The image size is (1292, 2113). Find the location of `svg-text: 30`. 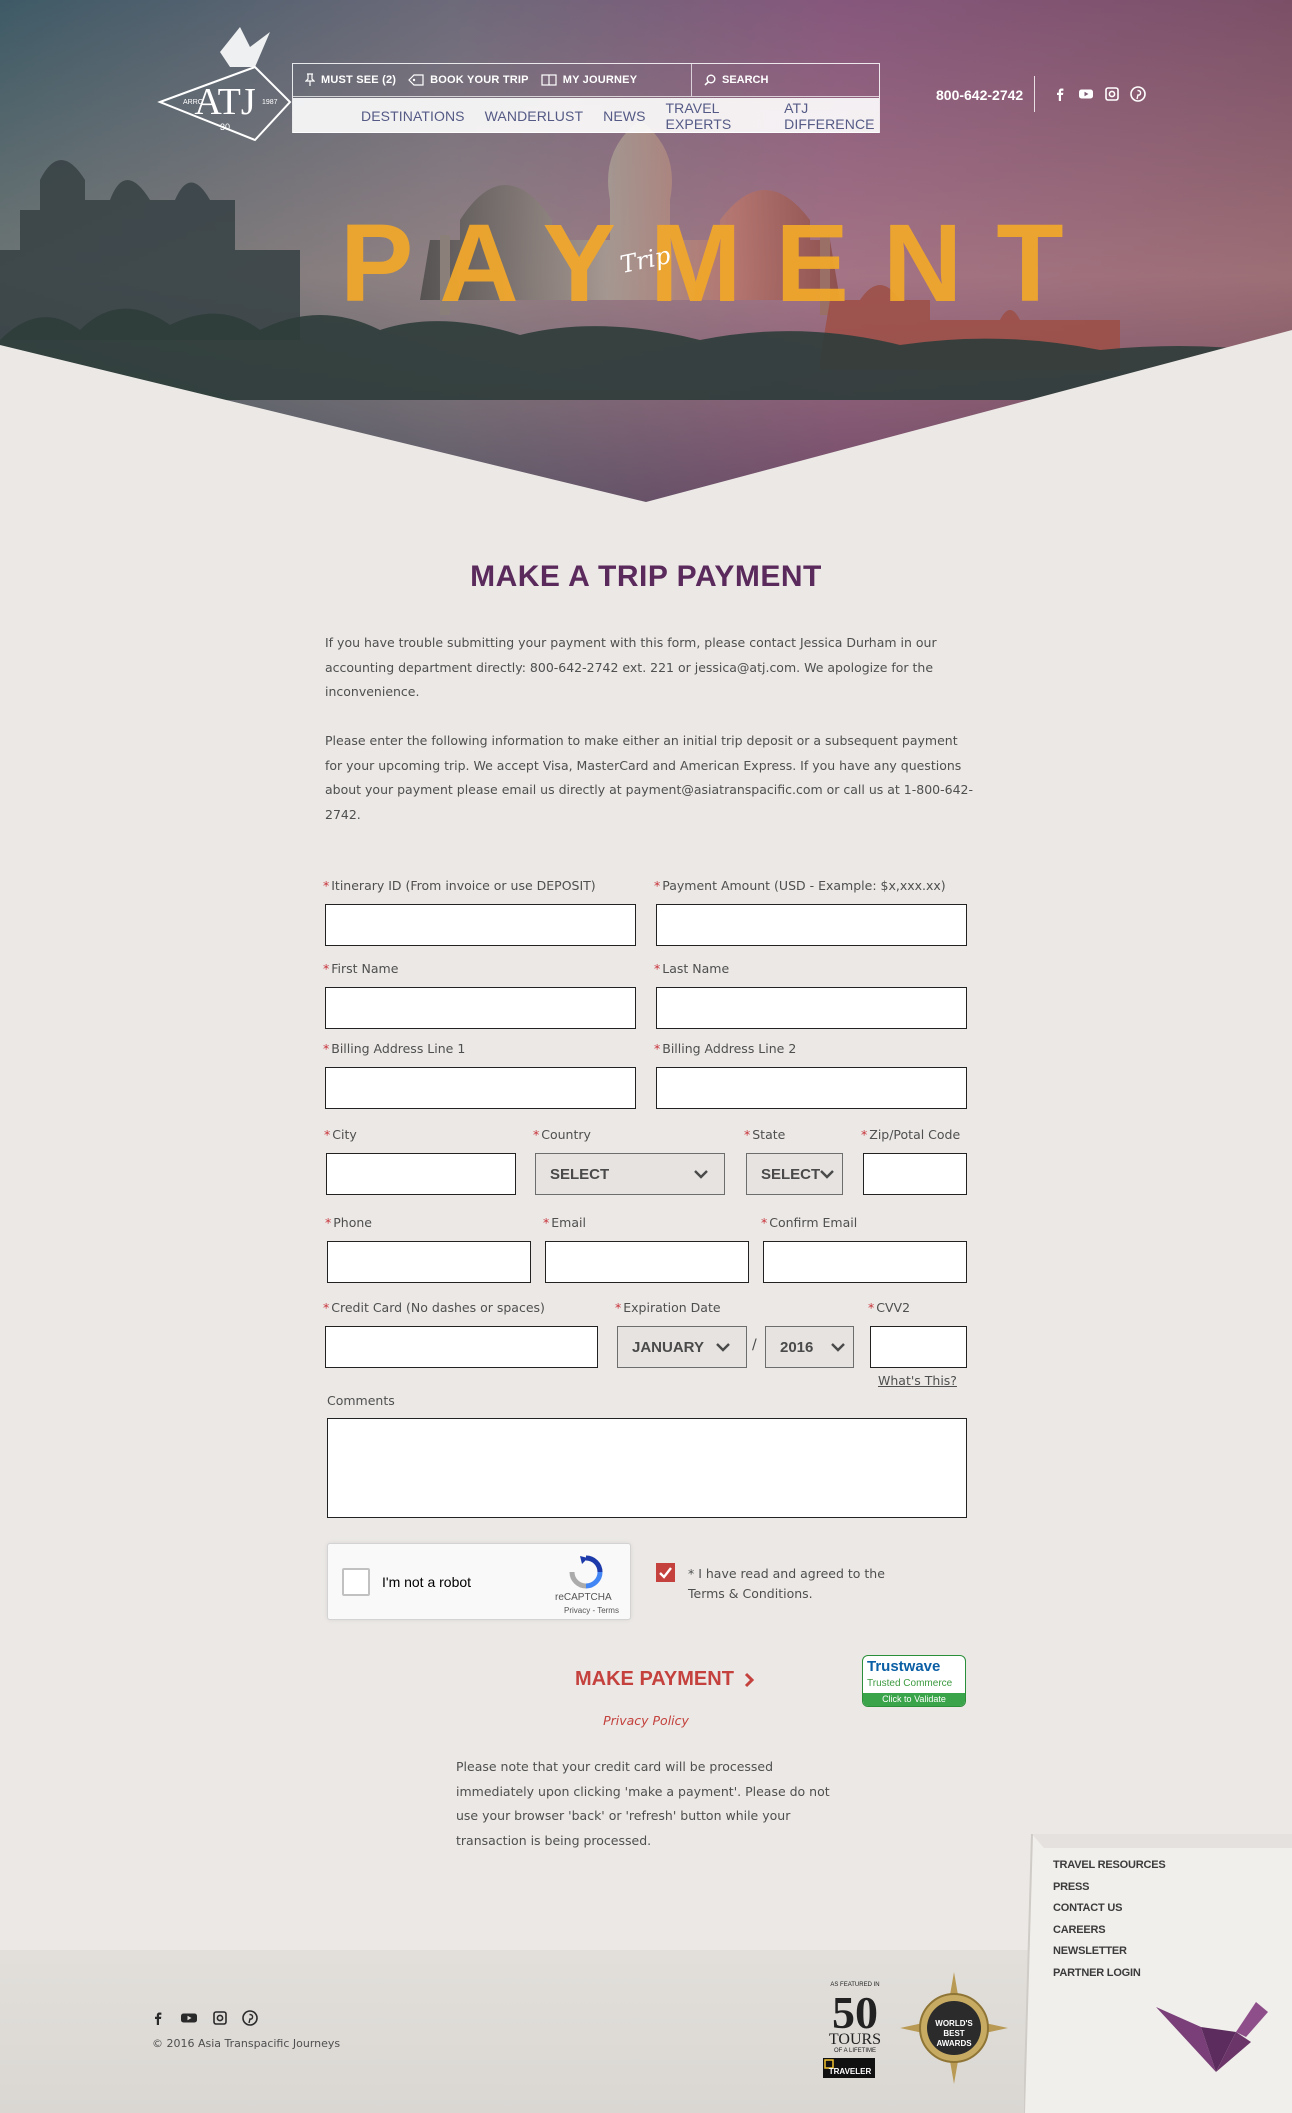

svg-text: 30 is located at coordinates (225, 127).